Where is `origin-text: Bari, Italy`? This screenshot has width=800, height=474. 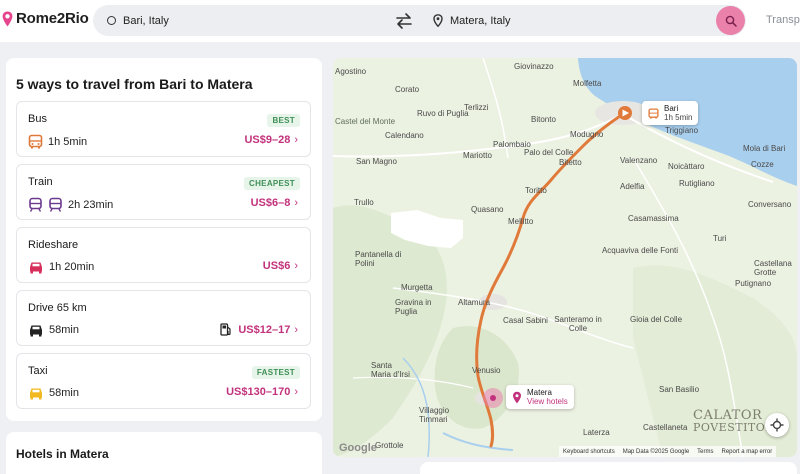 origin-text: Bari, Italy is located at coordinates (146, 20).